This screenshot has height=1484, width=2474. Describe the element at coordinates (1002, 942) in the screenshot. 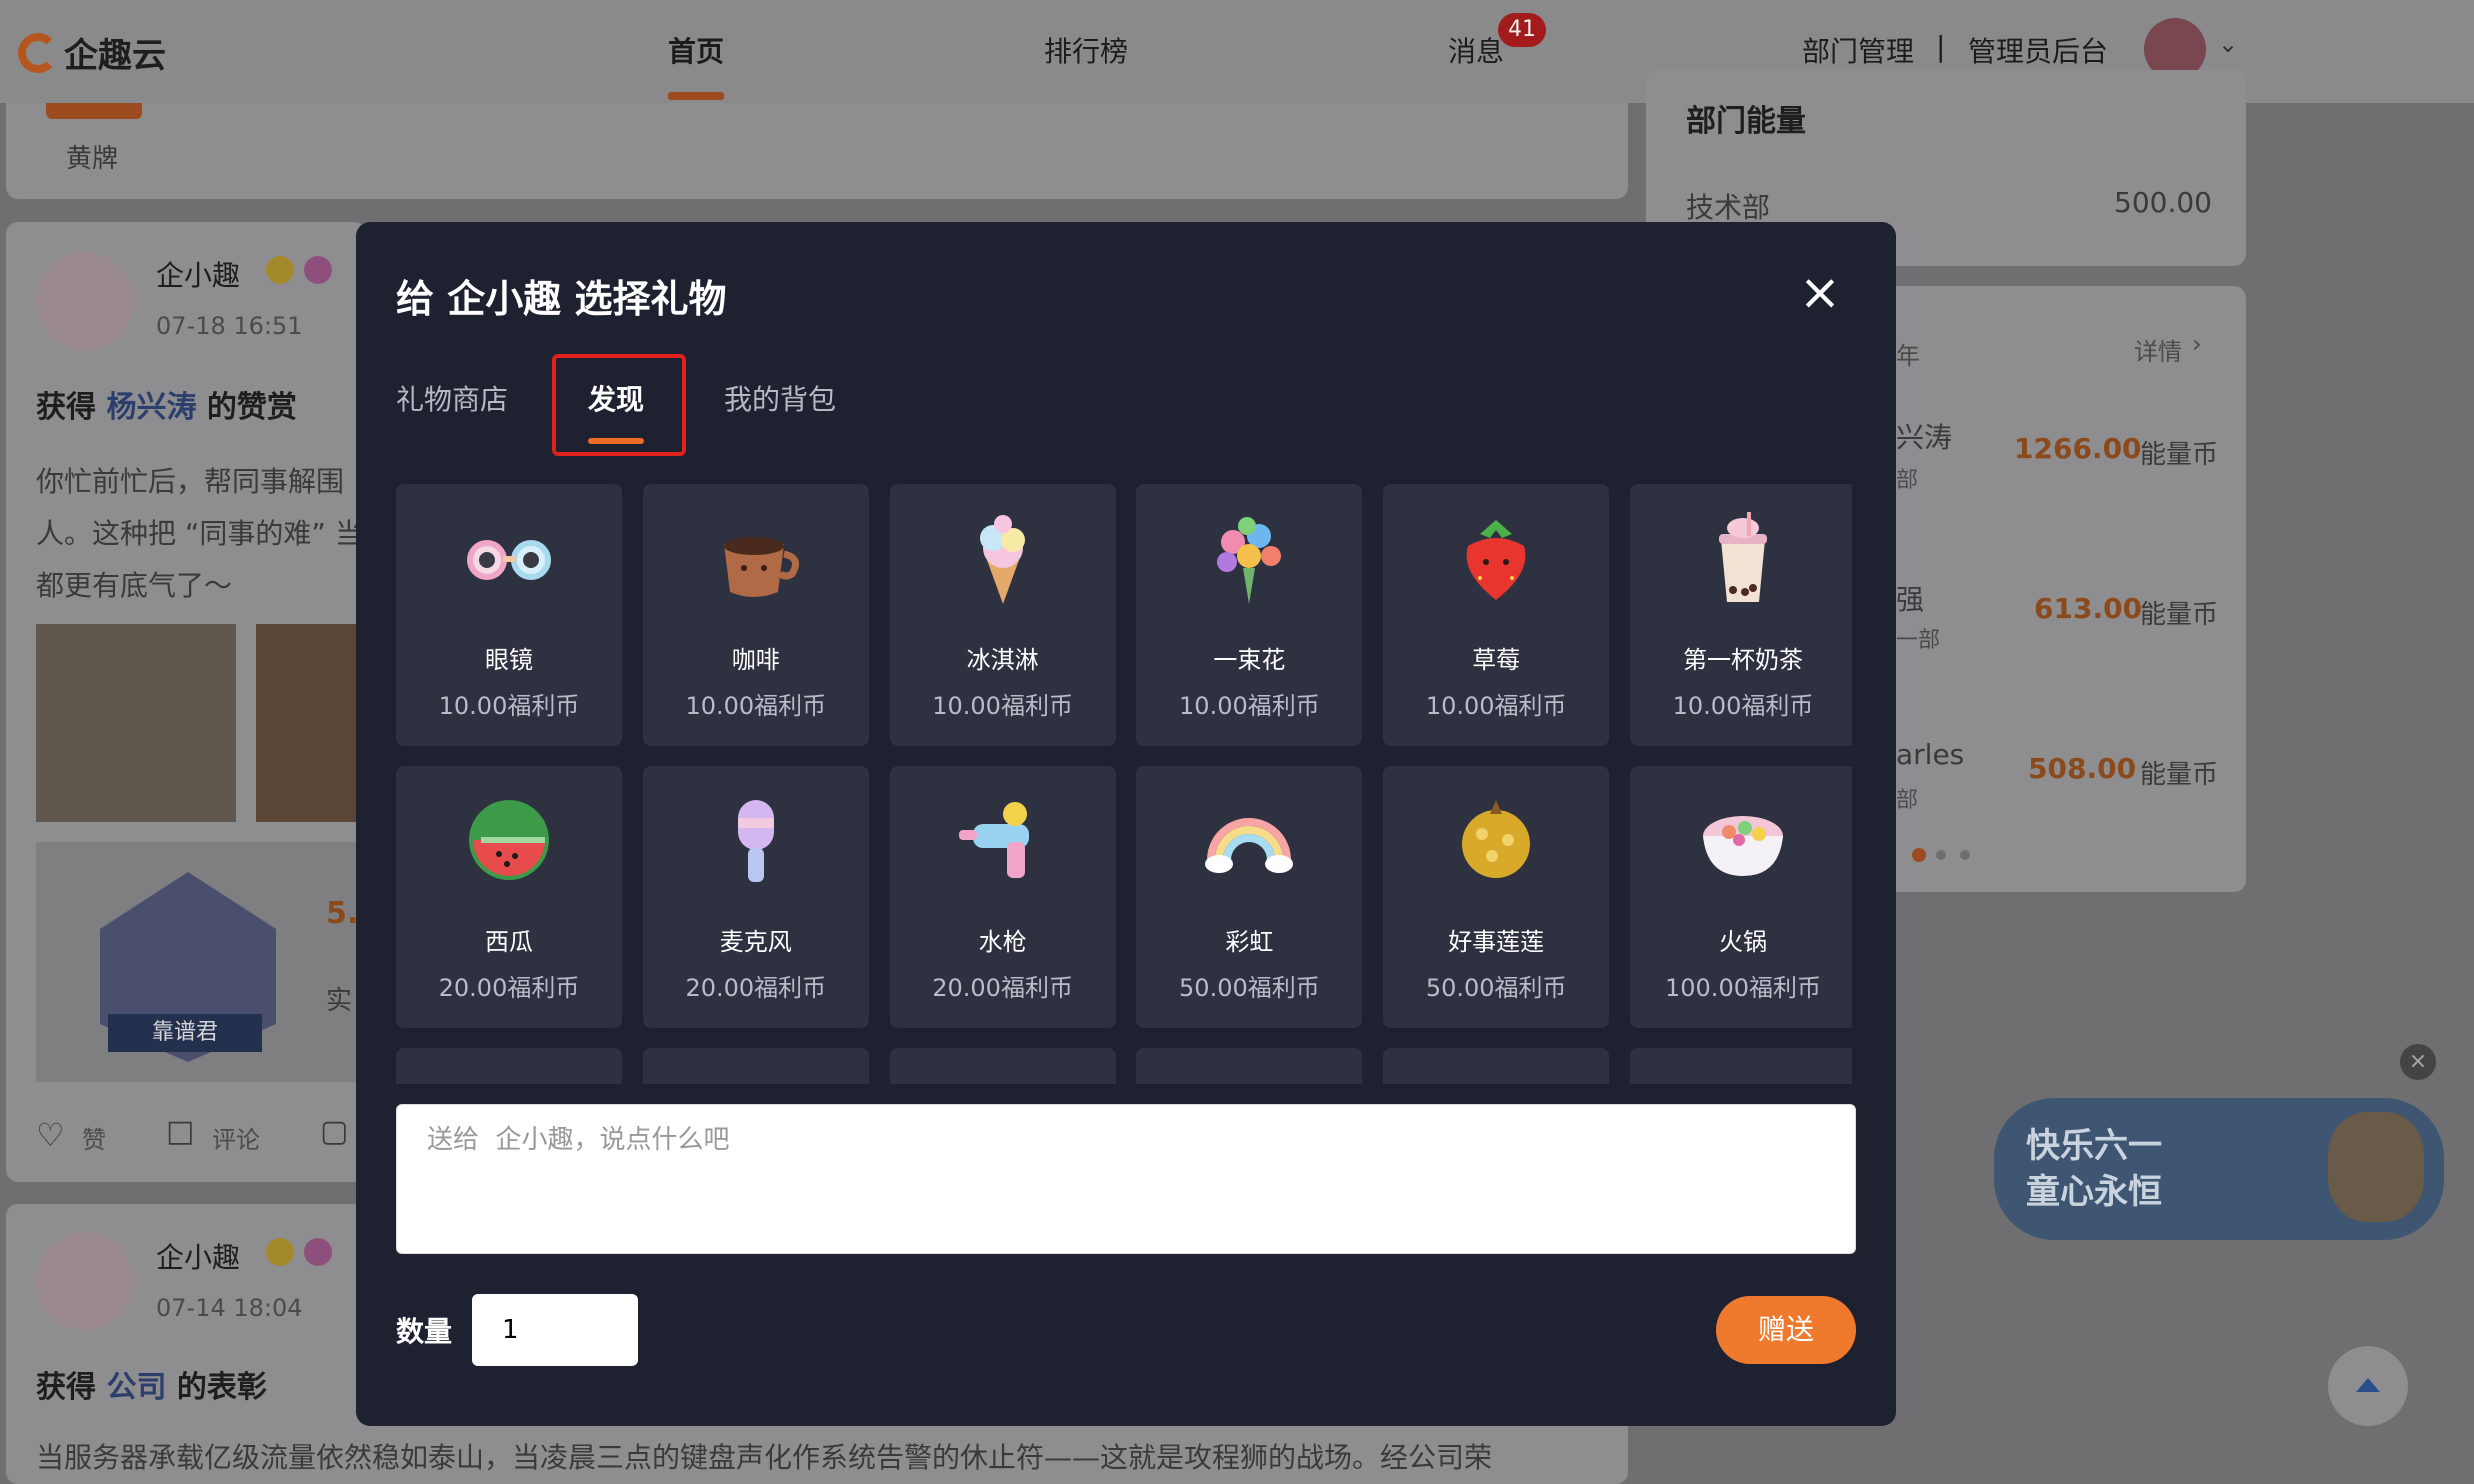

I see `gift-name: 水枪` at that location.